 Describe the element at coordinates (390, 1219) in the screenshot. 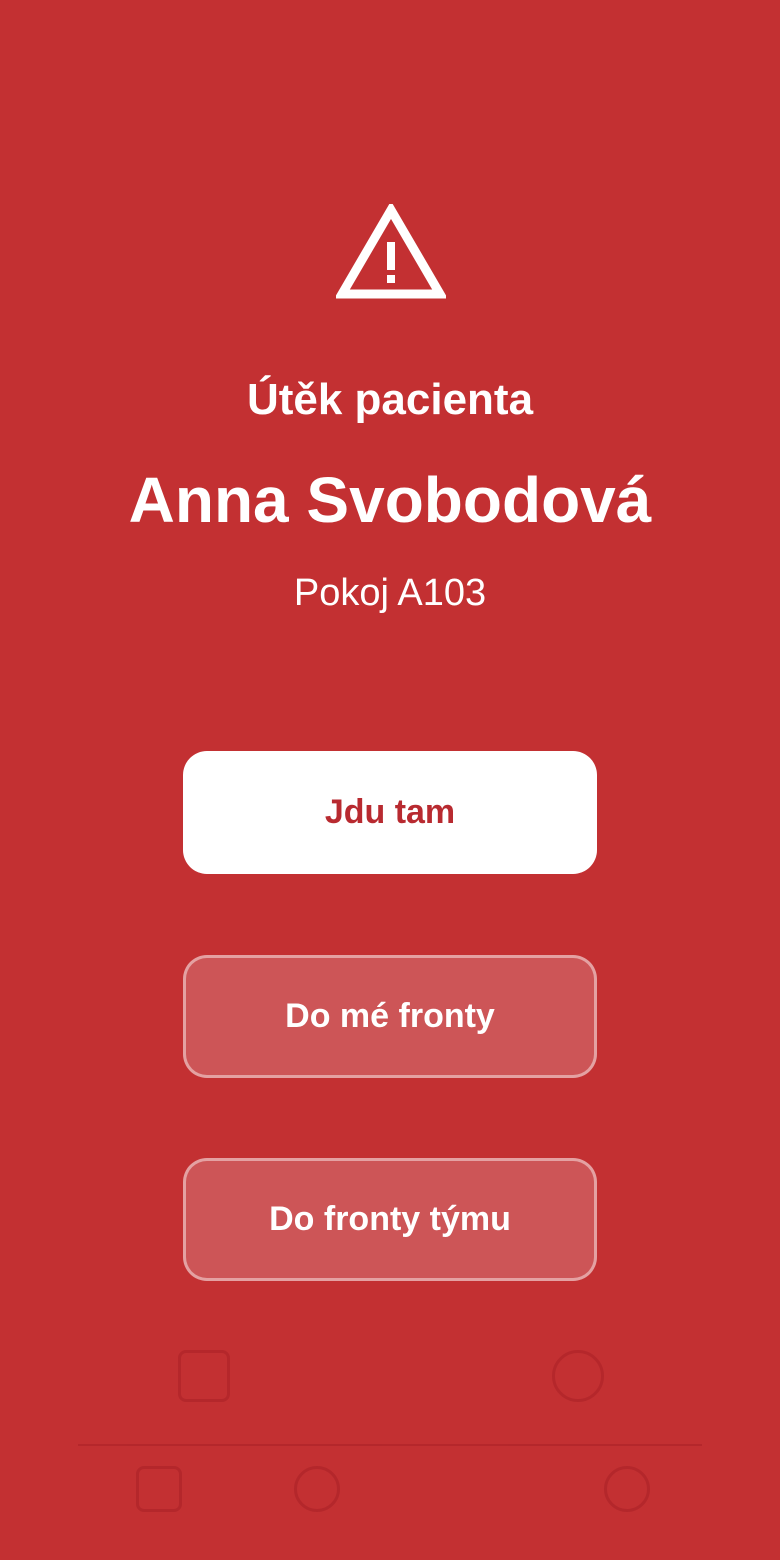

I see `add-to-team-queue-button: Do fronty týmu` at that location.